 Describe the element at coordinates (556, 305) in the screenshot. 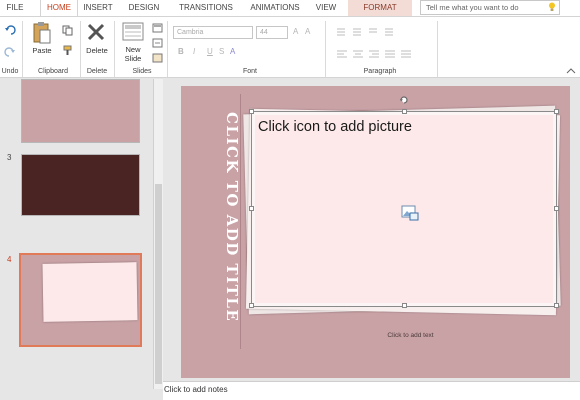

I see `resize-handle-bottom-right` at that location.